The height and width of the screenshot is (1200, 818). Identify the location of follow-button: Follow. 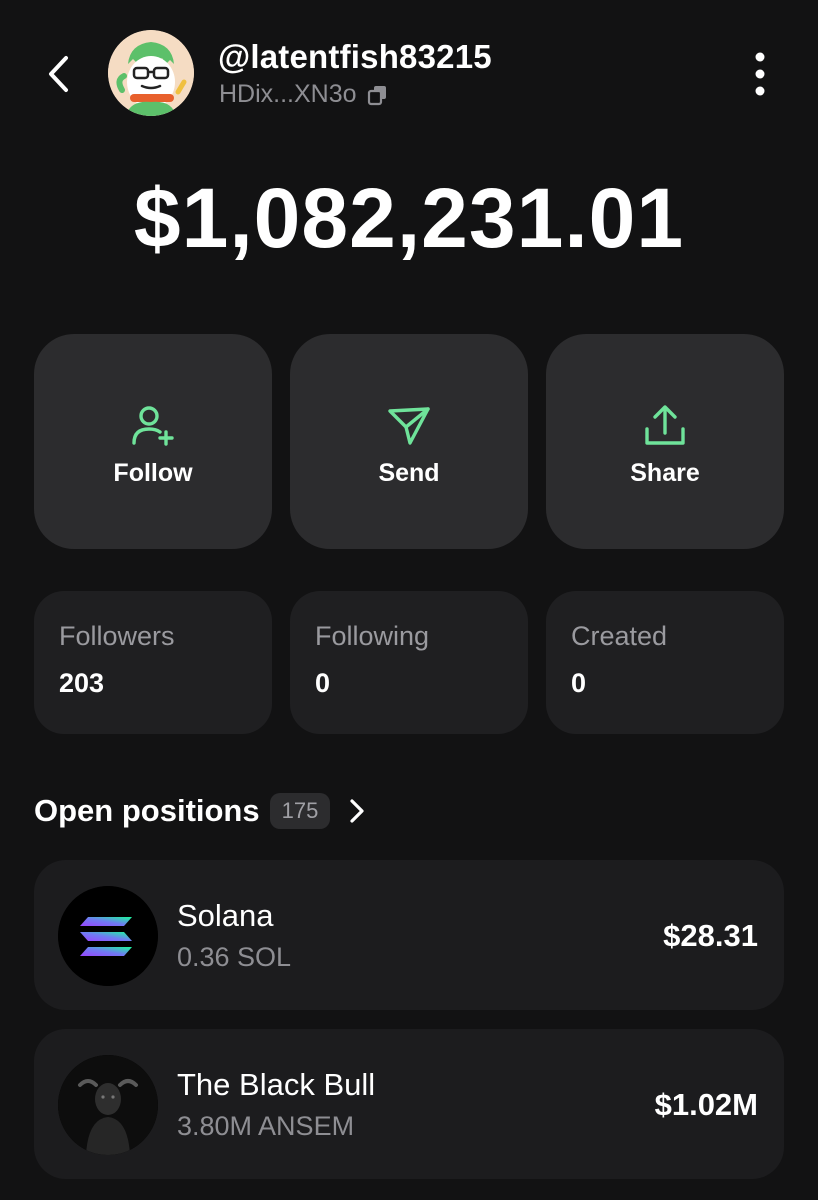
(153, 441).